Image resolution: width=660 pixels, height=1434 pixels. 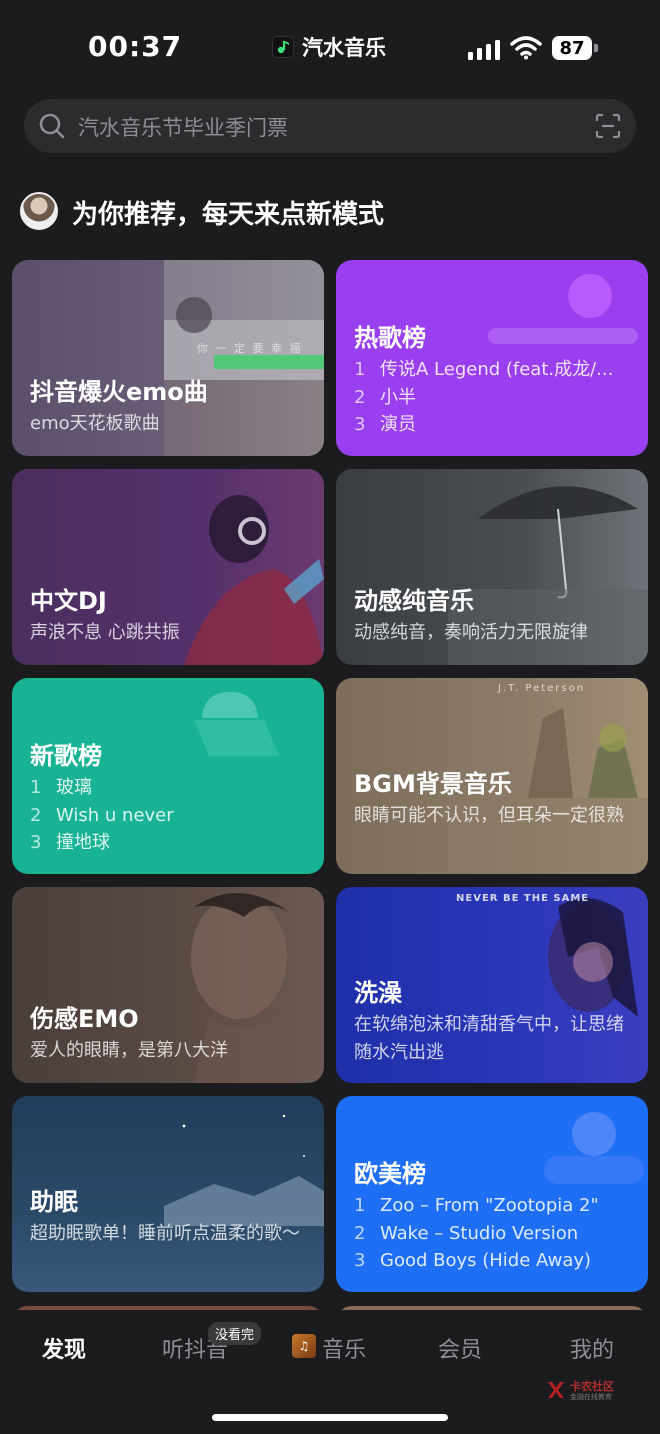 I want to click on search-input: 汽水音乐节毕业季门票, so click(x=183, y=127).